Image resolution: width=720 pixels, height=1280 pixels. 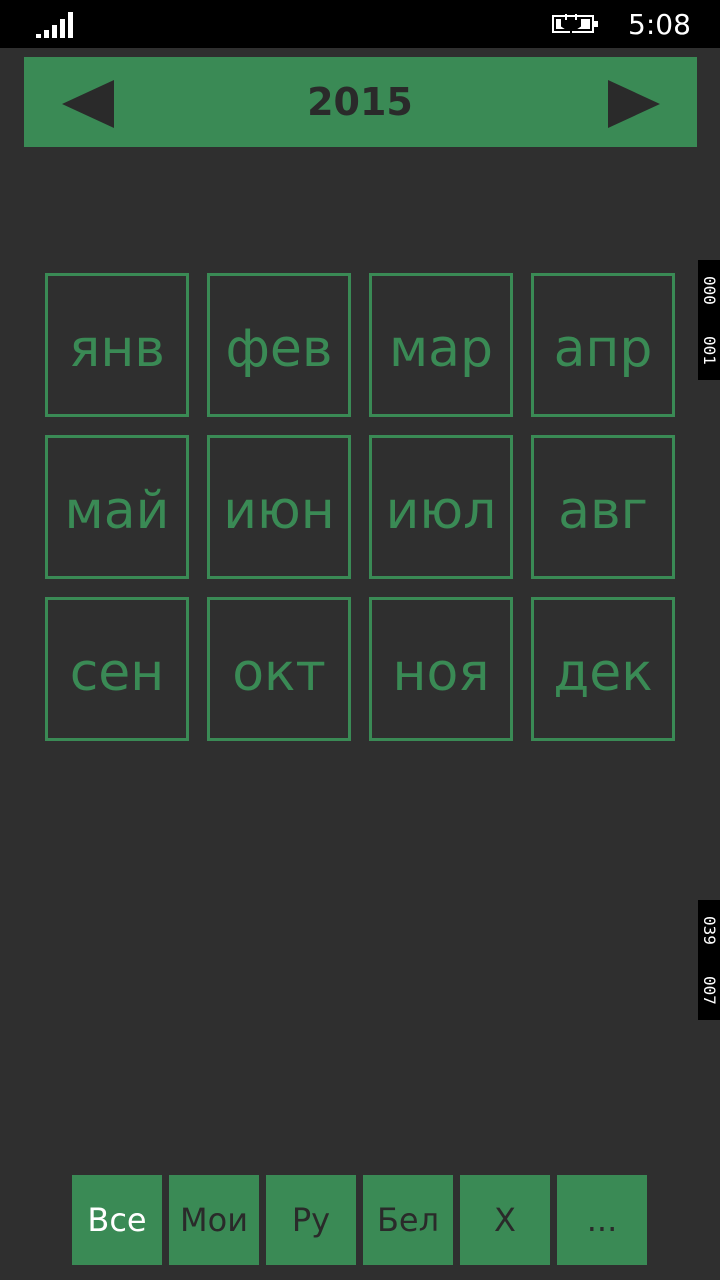 What do you see at coordinates (505, 1220) in the screenshot?
I see `filter-x-button: Х` at bounding box center [505, 1220].